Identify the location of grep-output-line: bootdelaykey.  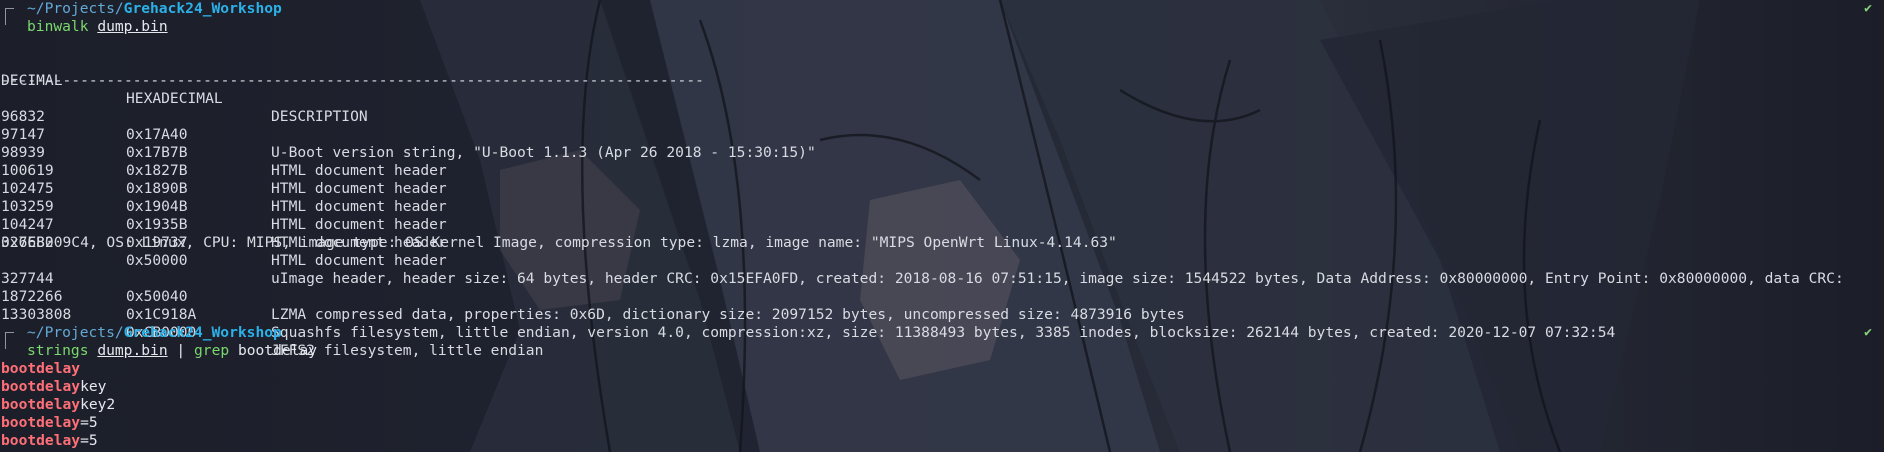
(53, 387).